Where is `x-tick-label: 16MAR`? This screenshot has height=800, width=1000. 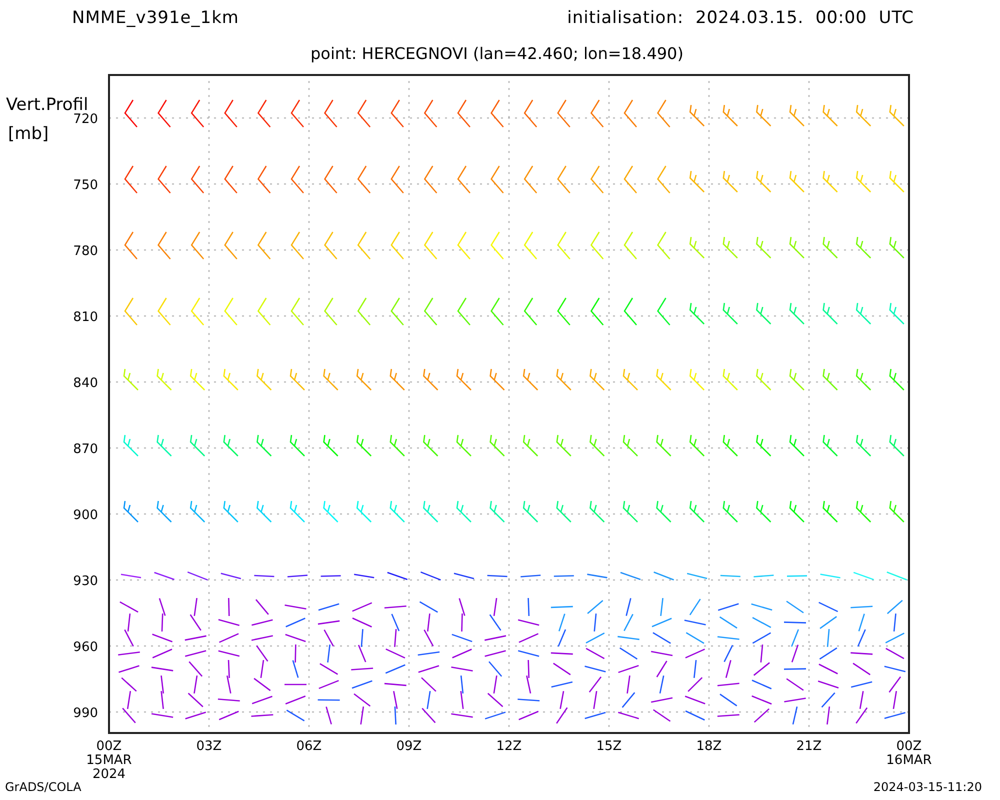 x-tick-label: 16MAR is located at coordinates (909, 760).